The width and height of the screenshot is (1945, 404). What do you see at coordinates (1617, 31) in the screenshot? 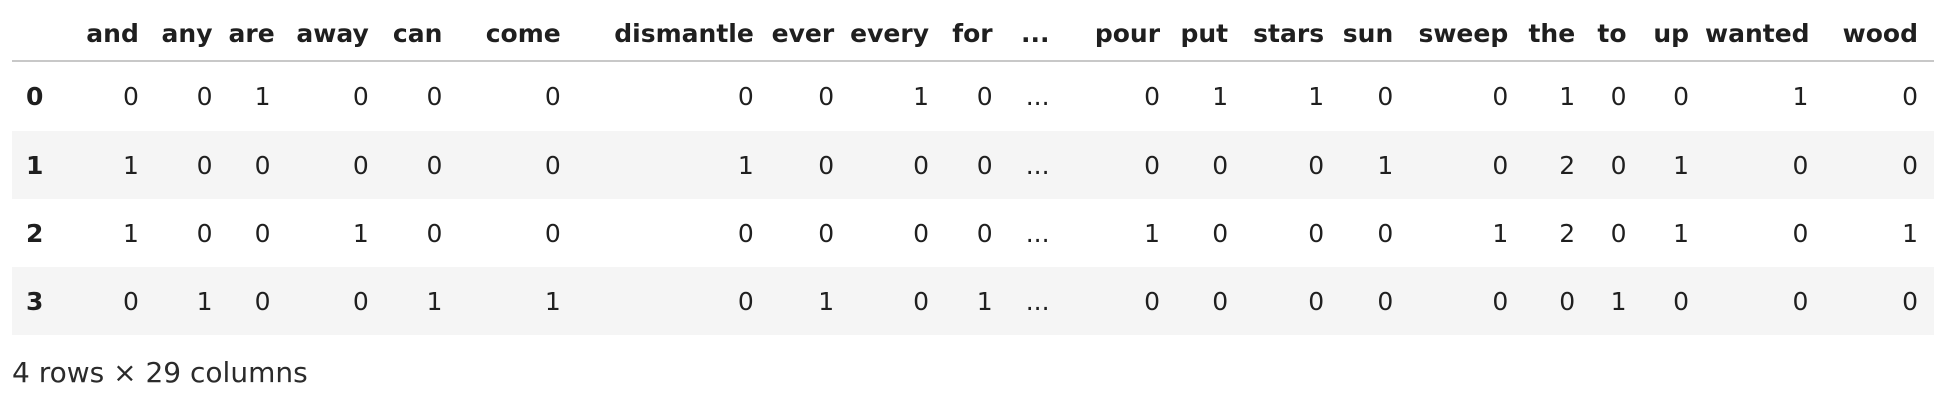
I see `column-header: to` at bounding box center [1617, 31].